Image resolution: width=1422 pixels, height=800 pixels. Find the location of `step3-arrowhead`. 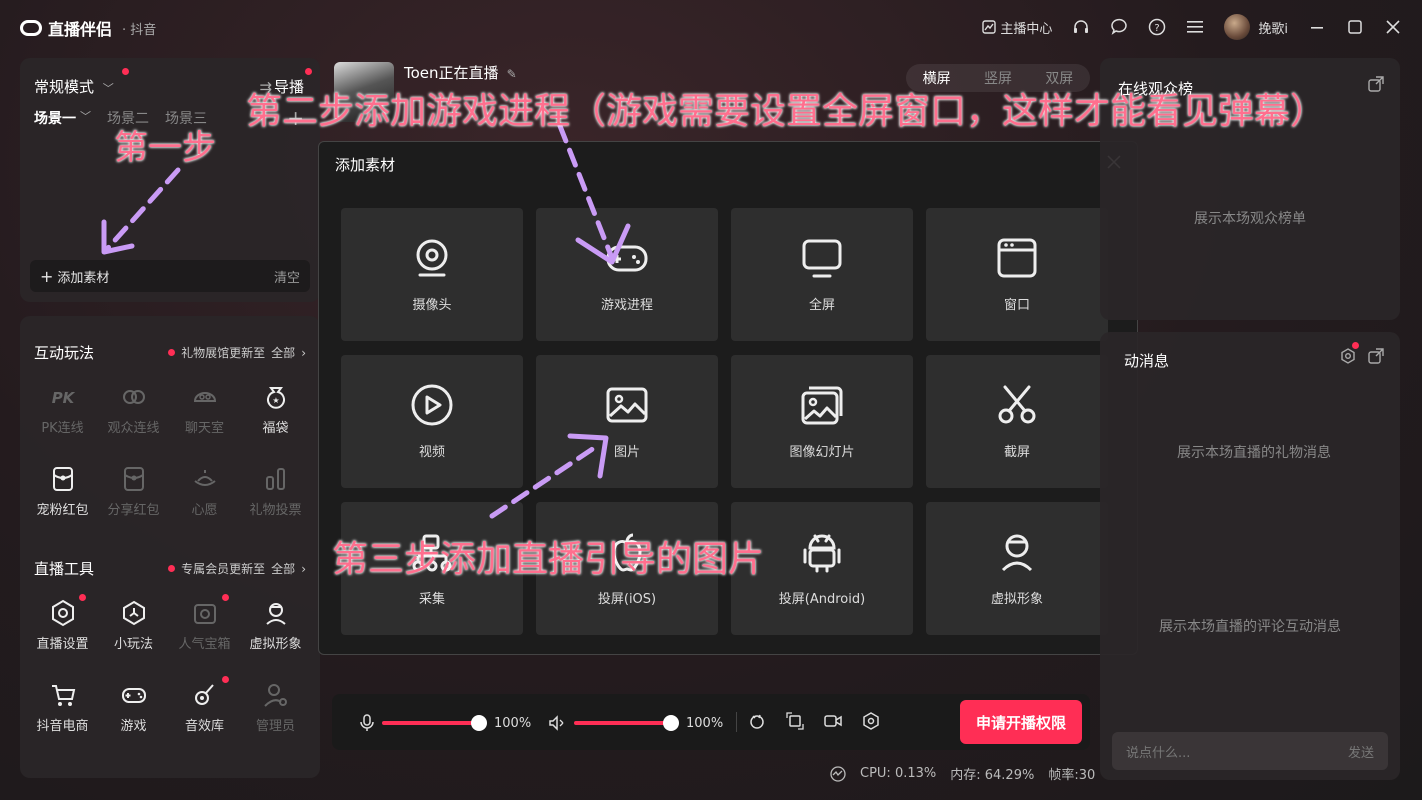

step3-arrowhead is located at coordinates (588, 456).